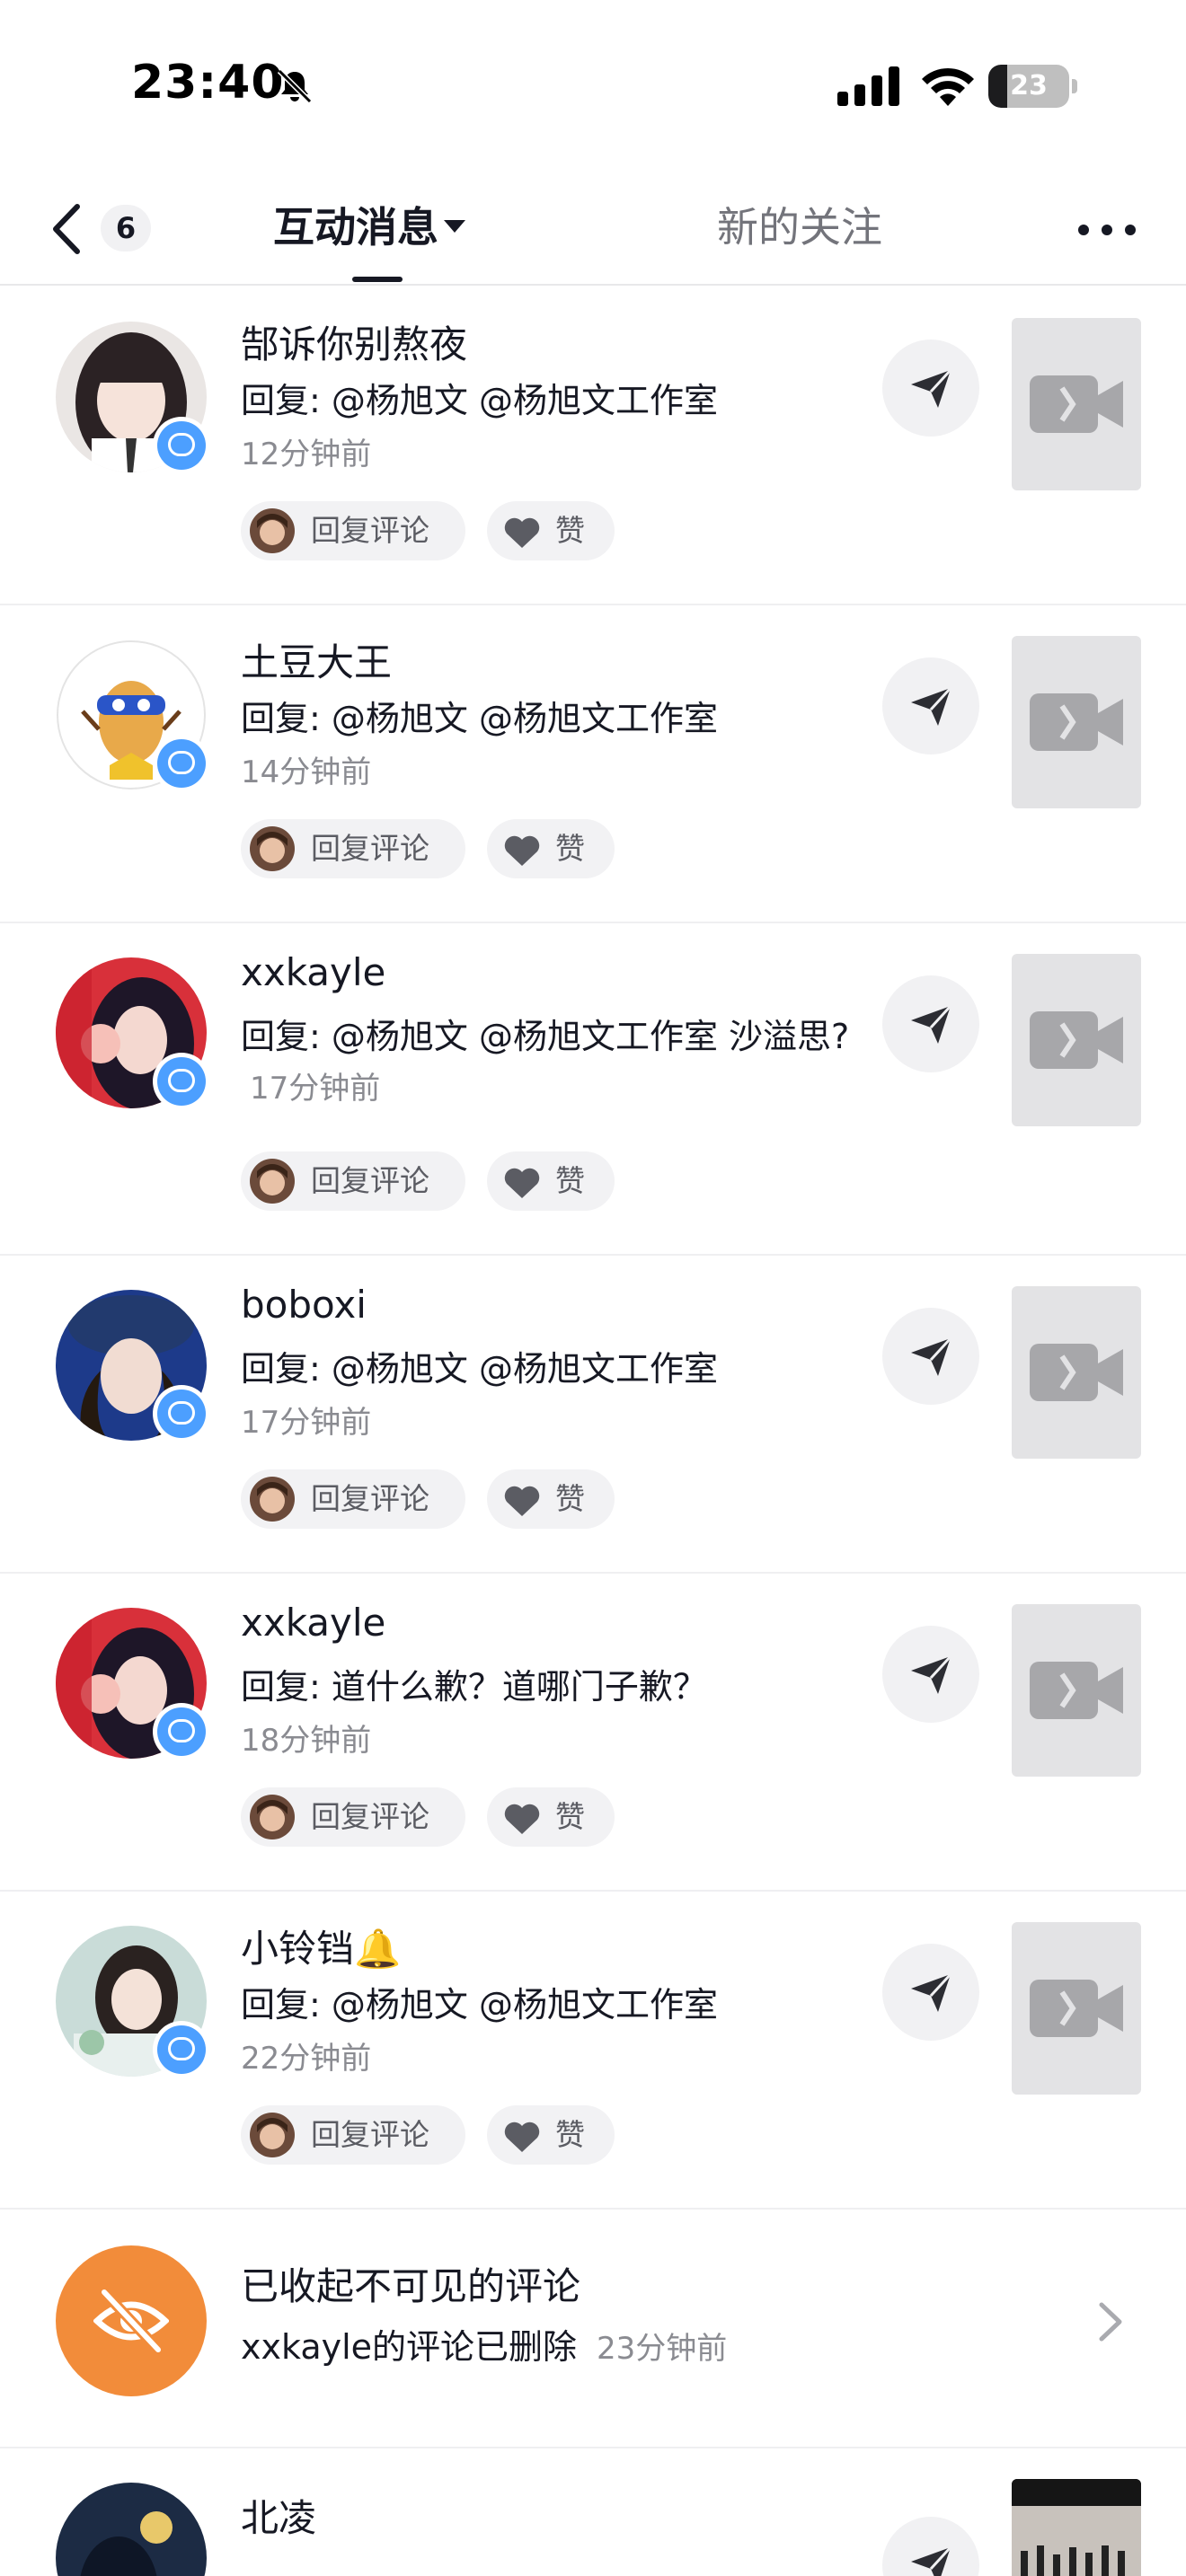 The height and width of the screenshot is (2576, 1186). I want to click on tab-interactions-label: 互动消息, so click(355, 227).